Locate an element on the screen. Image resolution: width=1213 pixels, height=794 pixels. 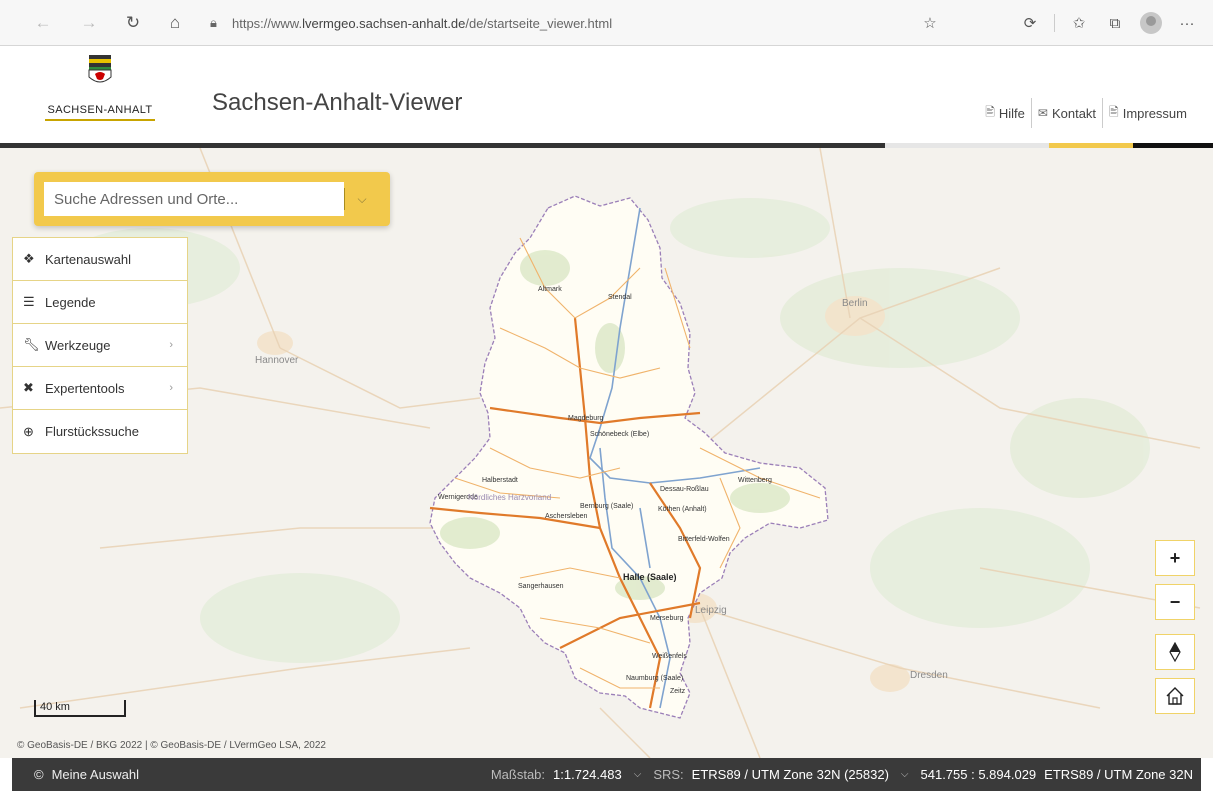
label-nordharz: Nördliches Harzvorland is located at coordinates (509, 497).